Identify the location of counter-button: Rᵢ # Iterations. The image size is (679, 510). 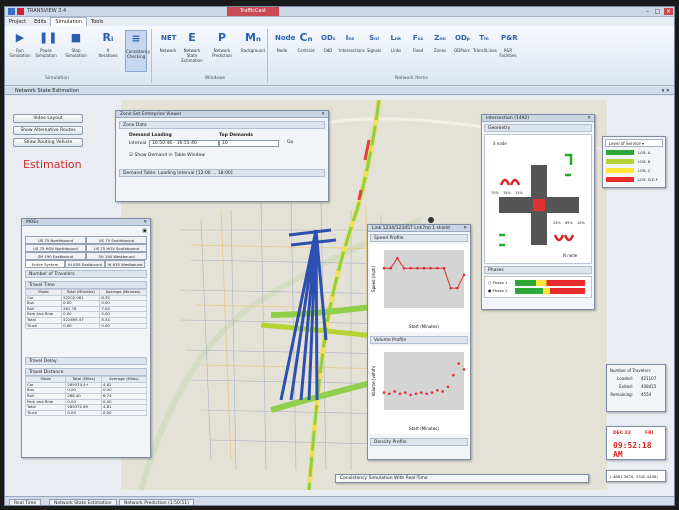
(108, 44).